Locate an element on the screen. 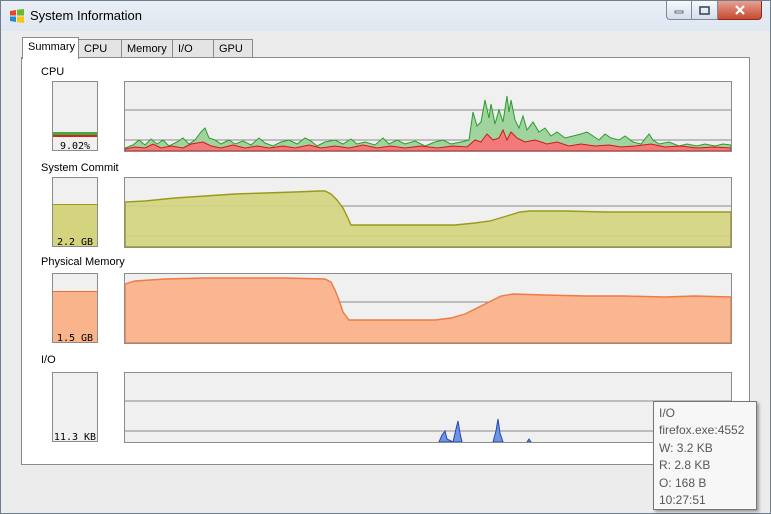  physical-memory-section-label: Physical Memory is located at coordinates (83, 262).